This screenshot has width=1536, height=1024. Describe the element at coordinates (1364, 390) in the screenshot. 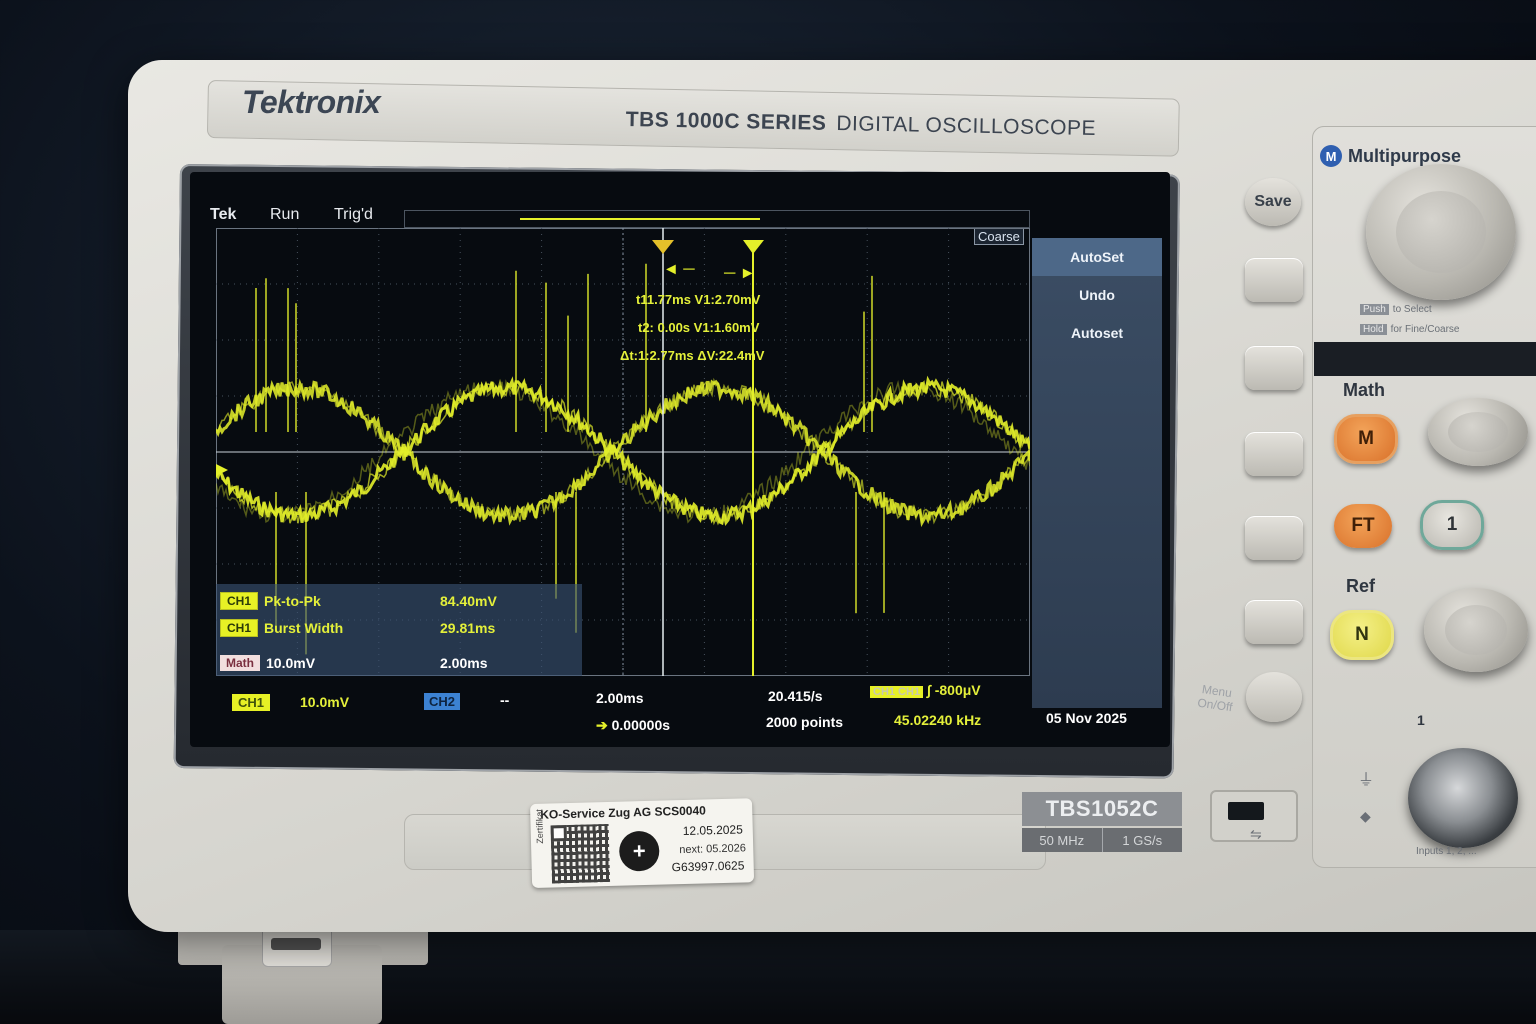

I see `math-section-label: Math` at that location.